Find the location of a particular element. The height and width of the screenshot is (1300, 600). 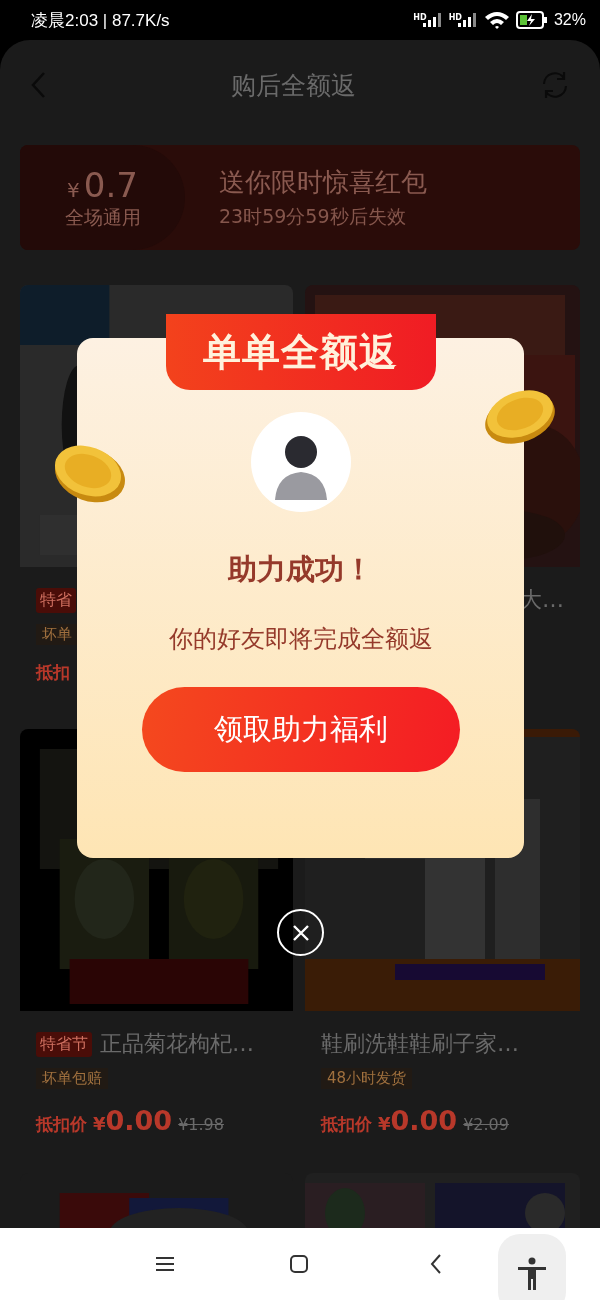

shipping-tag: 坏单包赔 is located at coordinates (72, 1078).